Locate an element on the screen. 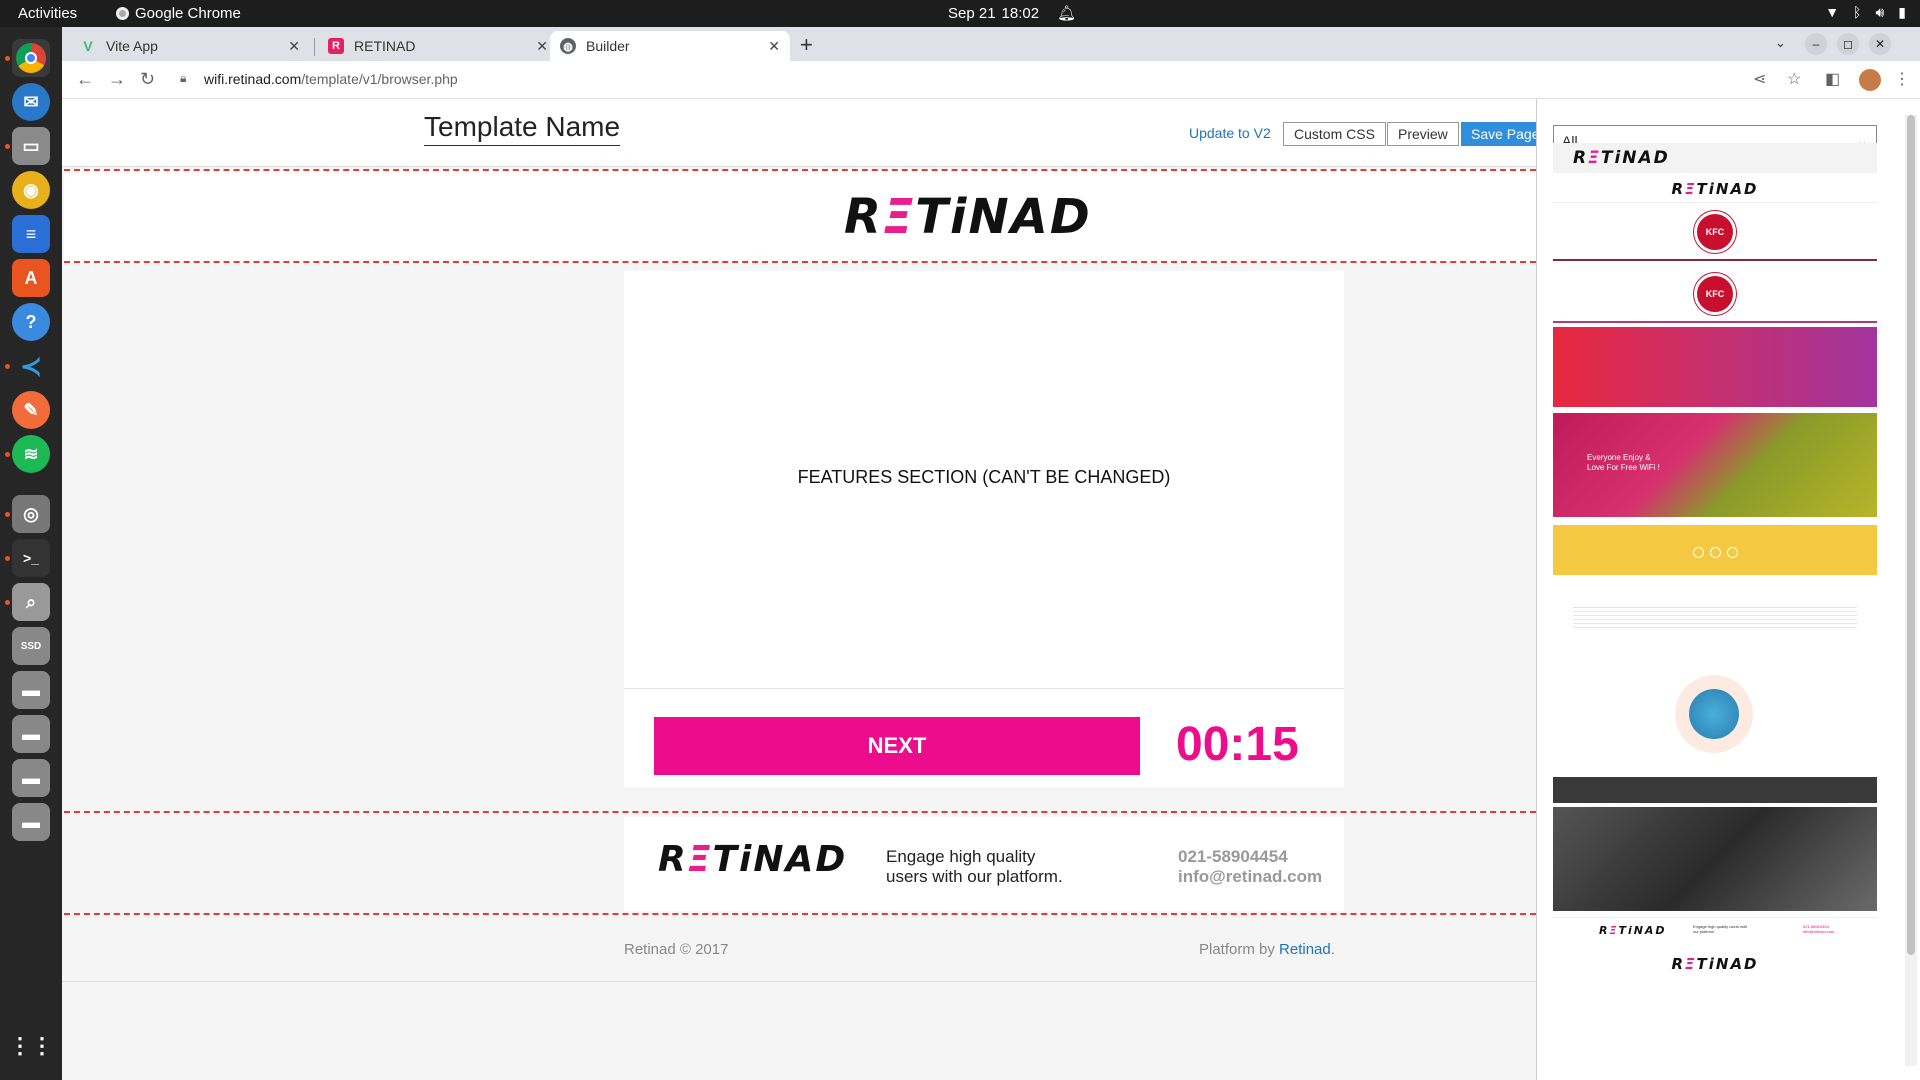 The image size is (1920, 1080). clock: Sep 21 18:02 🔔︎ is located at coordinates (1012, 13).